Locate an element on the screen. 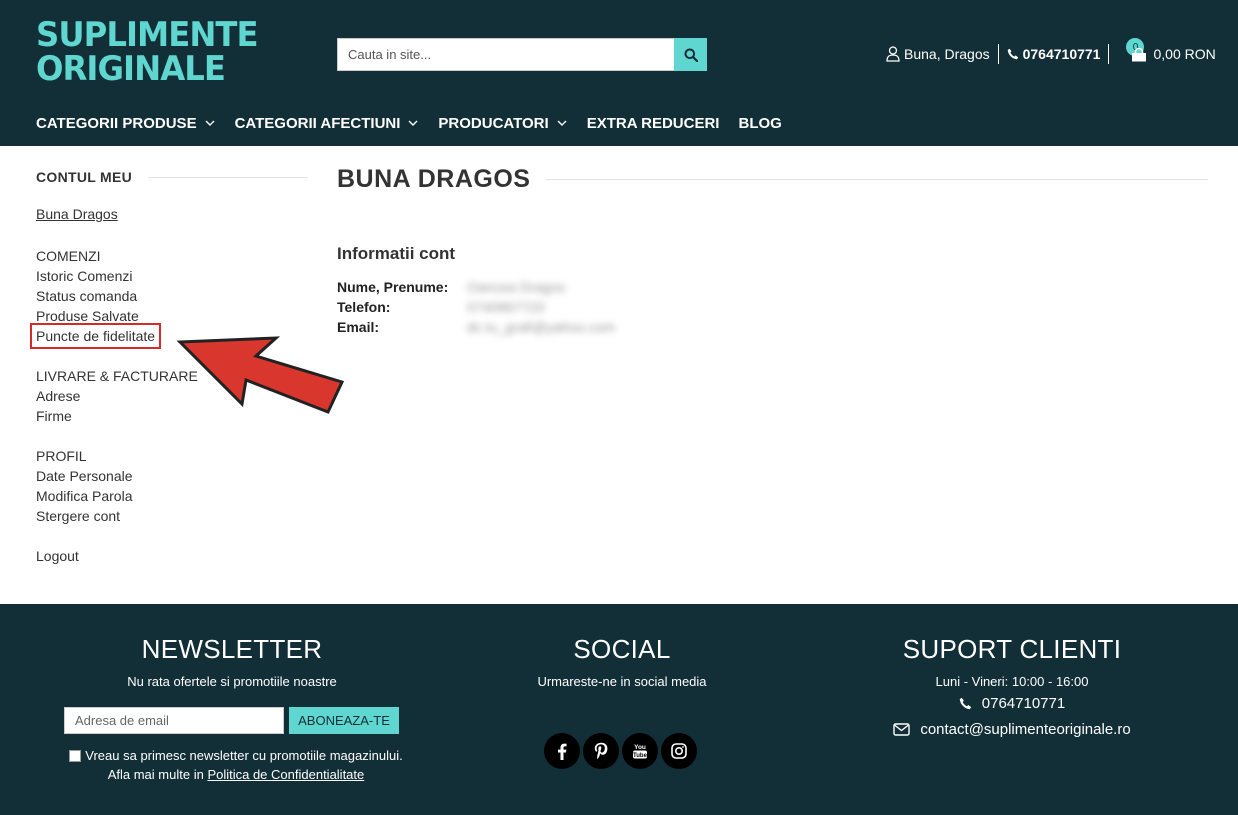 The width and height of the screenshot is (1238, 815). sidebar-item-produse-salvate: Produse Salvate is located at coordinates (97, 316).